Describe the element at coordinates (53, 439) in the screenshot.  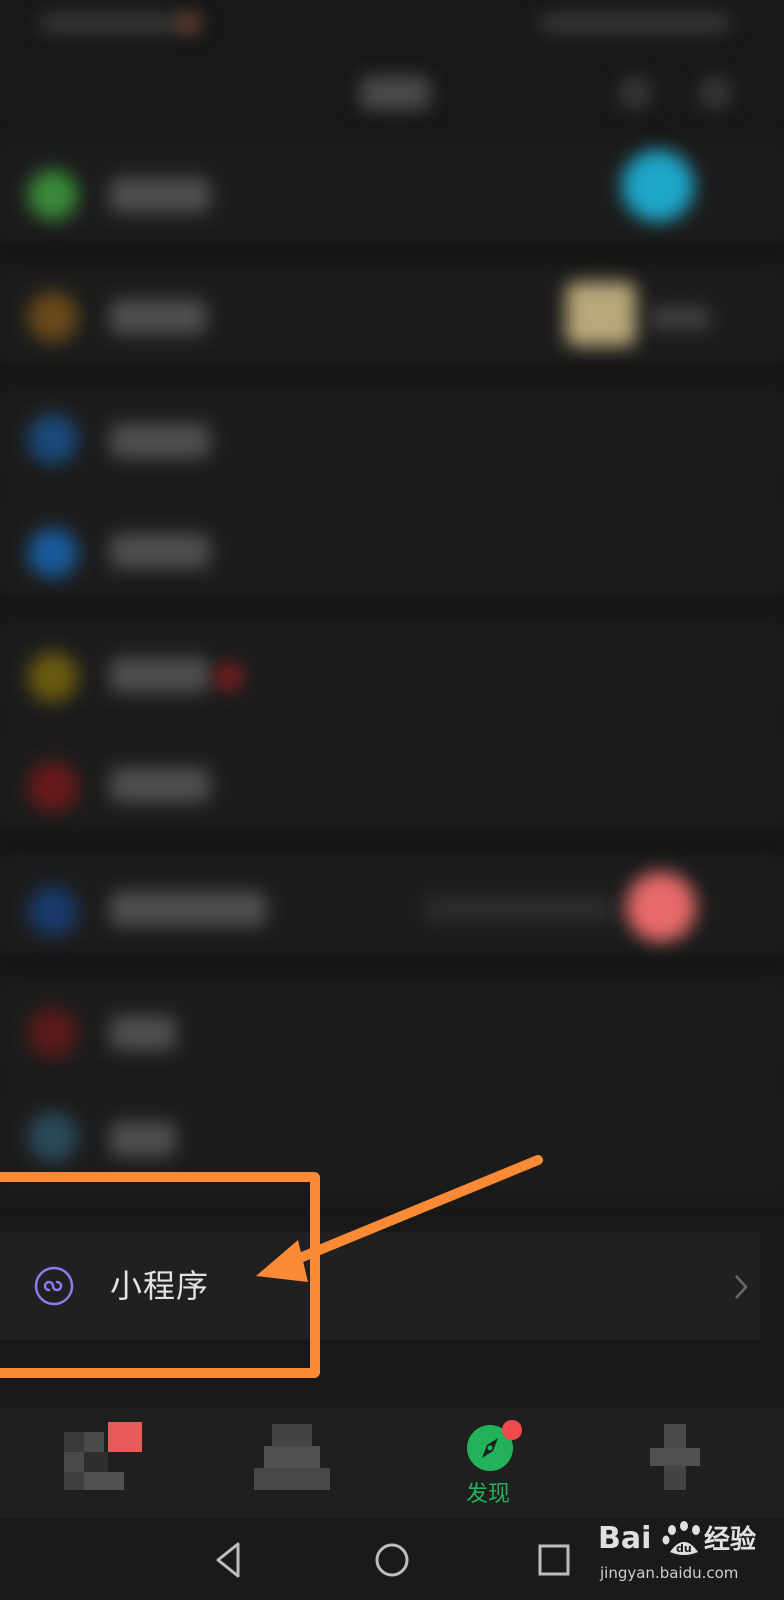
I see `scan-icon` at that location.